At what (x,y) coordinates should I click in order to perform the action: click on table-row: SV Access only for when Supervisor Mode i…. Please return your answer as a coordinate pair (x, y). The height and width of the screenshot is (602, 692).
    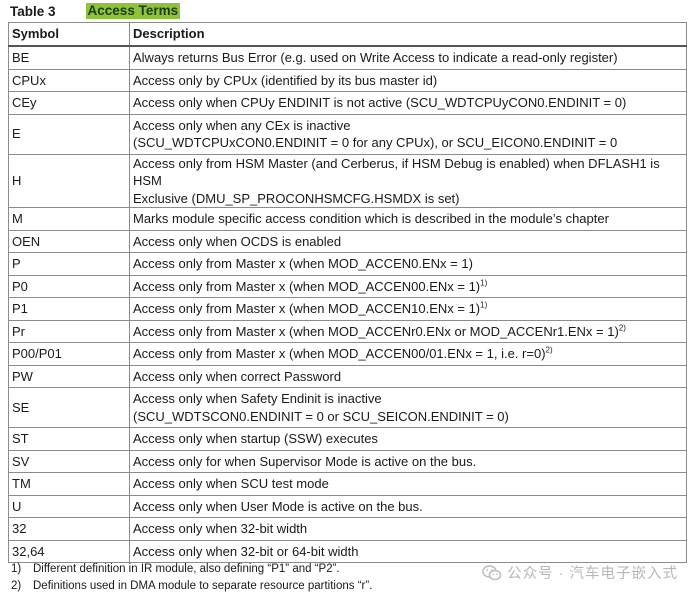
    Looking at the image, I should click on (347, 461).